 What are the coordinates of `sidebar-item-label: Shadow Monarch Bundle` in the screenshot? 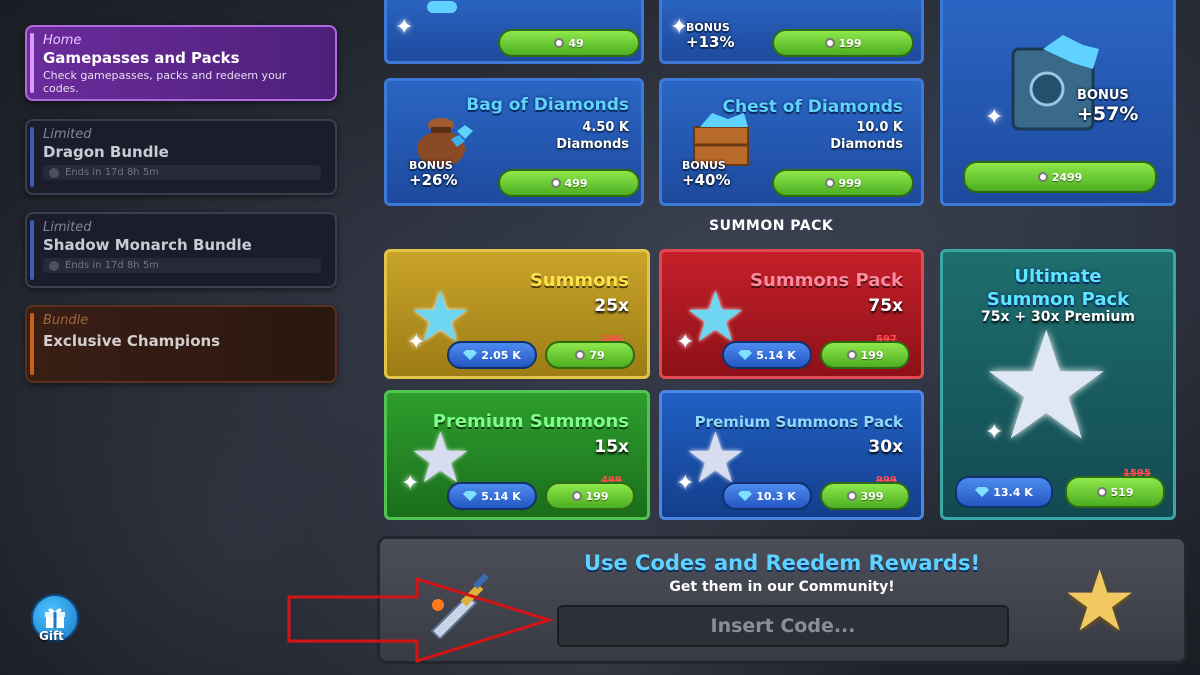 It's located at (147, 245).